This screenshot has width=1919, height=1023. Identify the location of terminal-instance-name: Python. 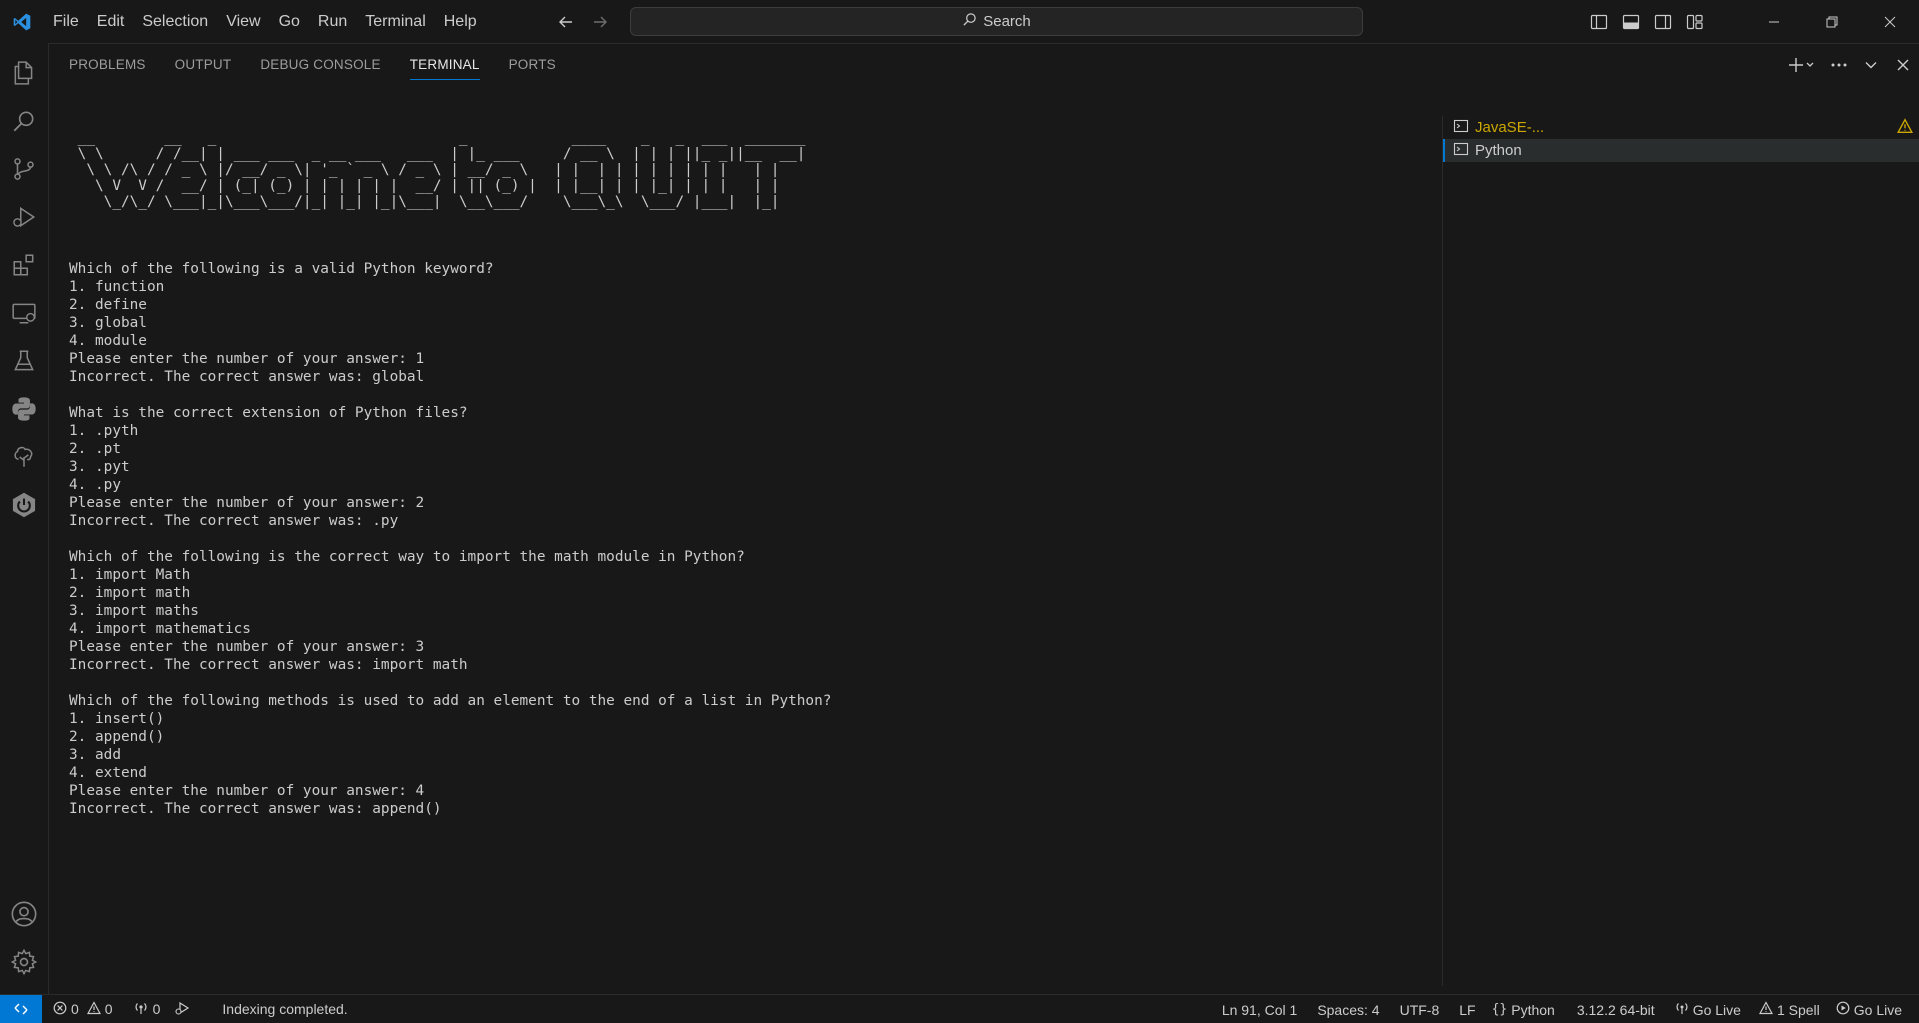
(1498, 150).